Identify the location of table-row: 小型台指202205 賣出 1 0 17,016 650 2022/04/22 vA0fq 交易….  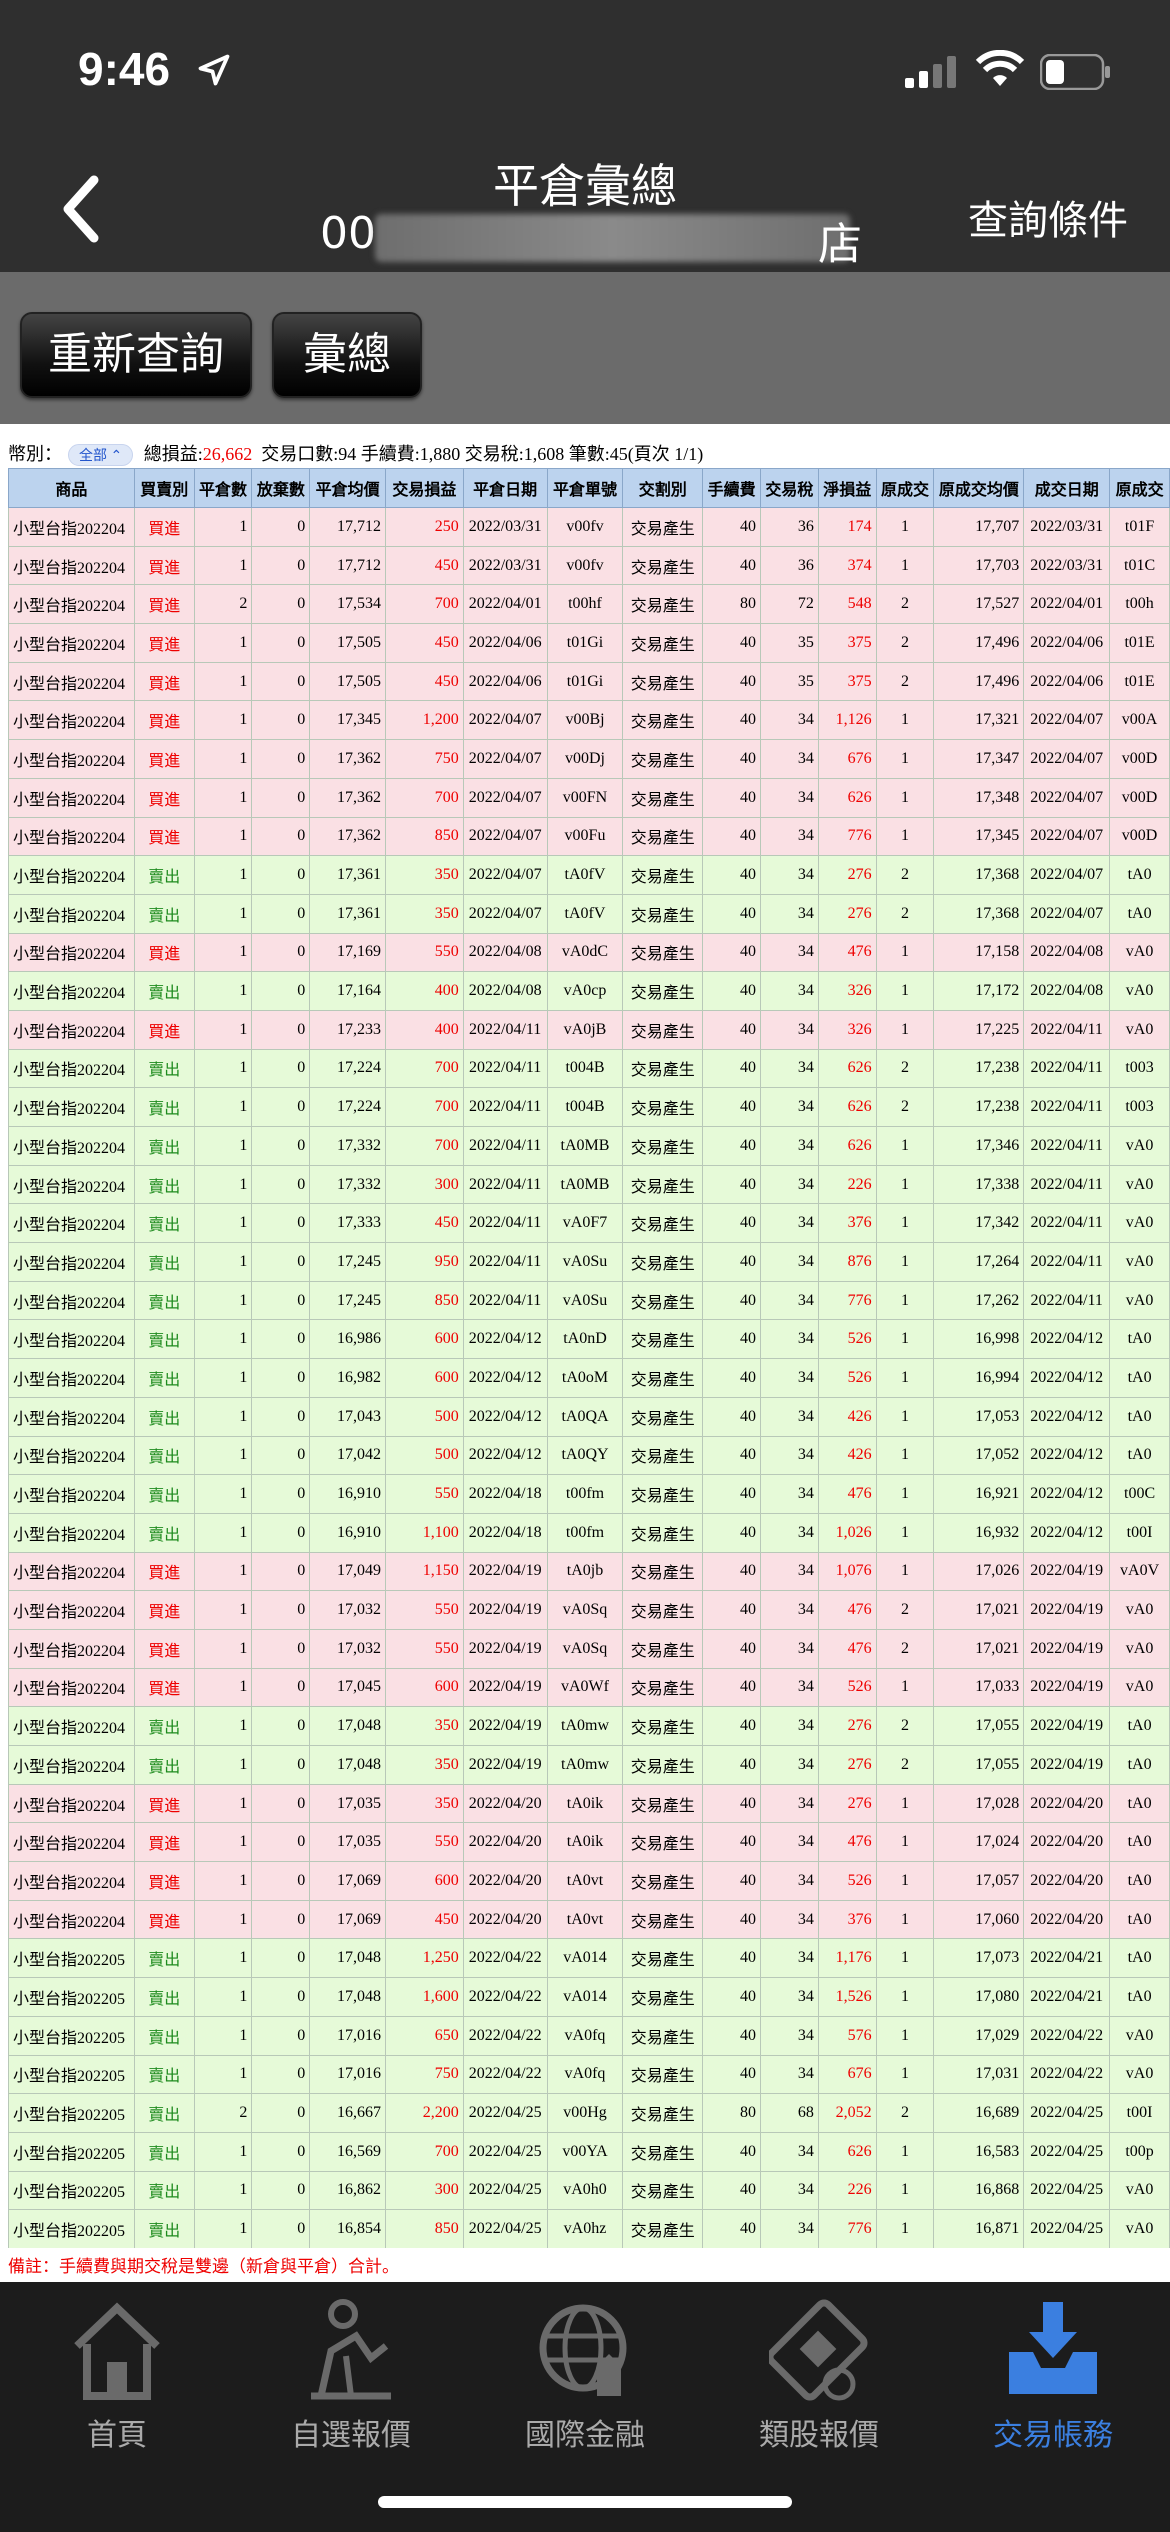
(589, 2035).